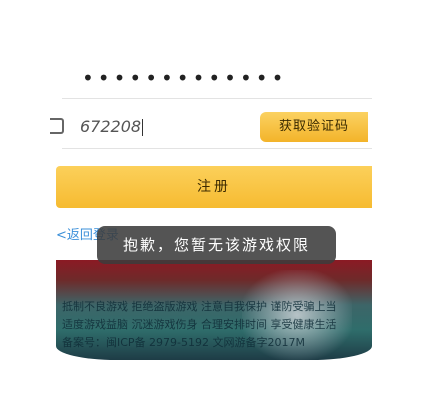  What do you see at coordinates (214, 187) in the screenshot?
I see `register-button: 注册` at bounding box center [214, 187].